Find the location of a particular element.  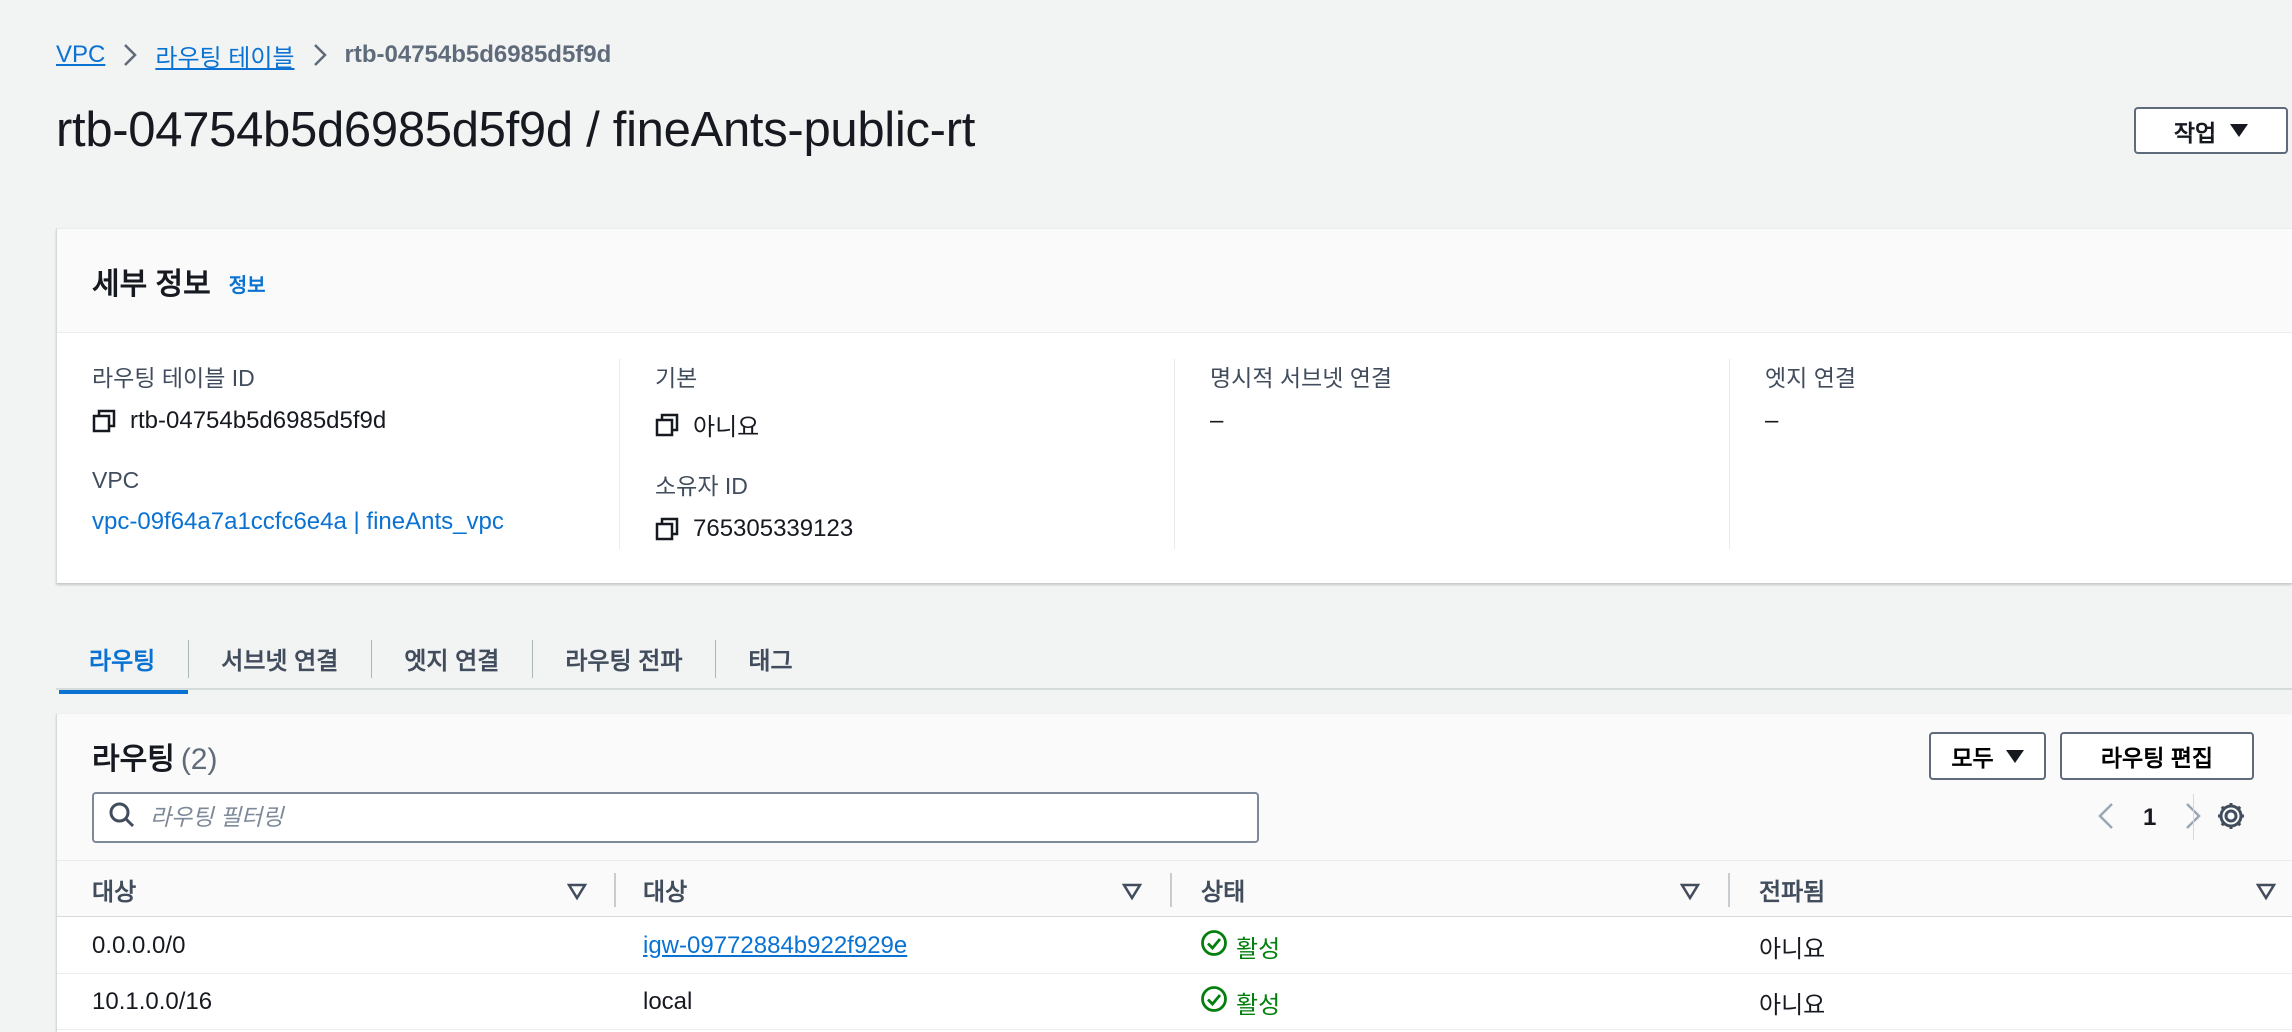

cell-target: igw-09772884b922f929e is located at coordinates (775, 946).